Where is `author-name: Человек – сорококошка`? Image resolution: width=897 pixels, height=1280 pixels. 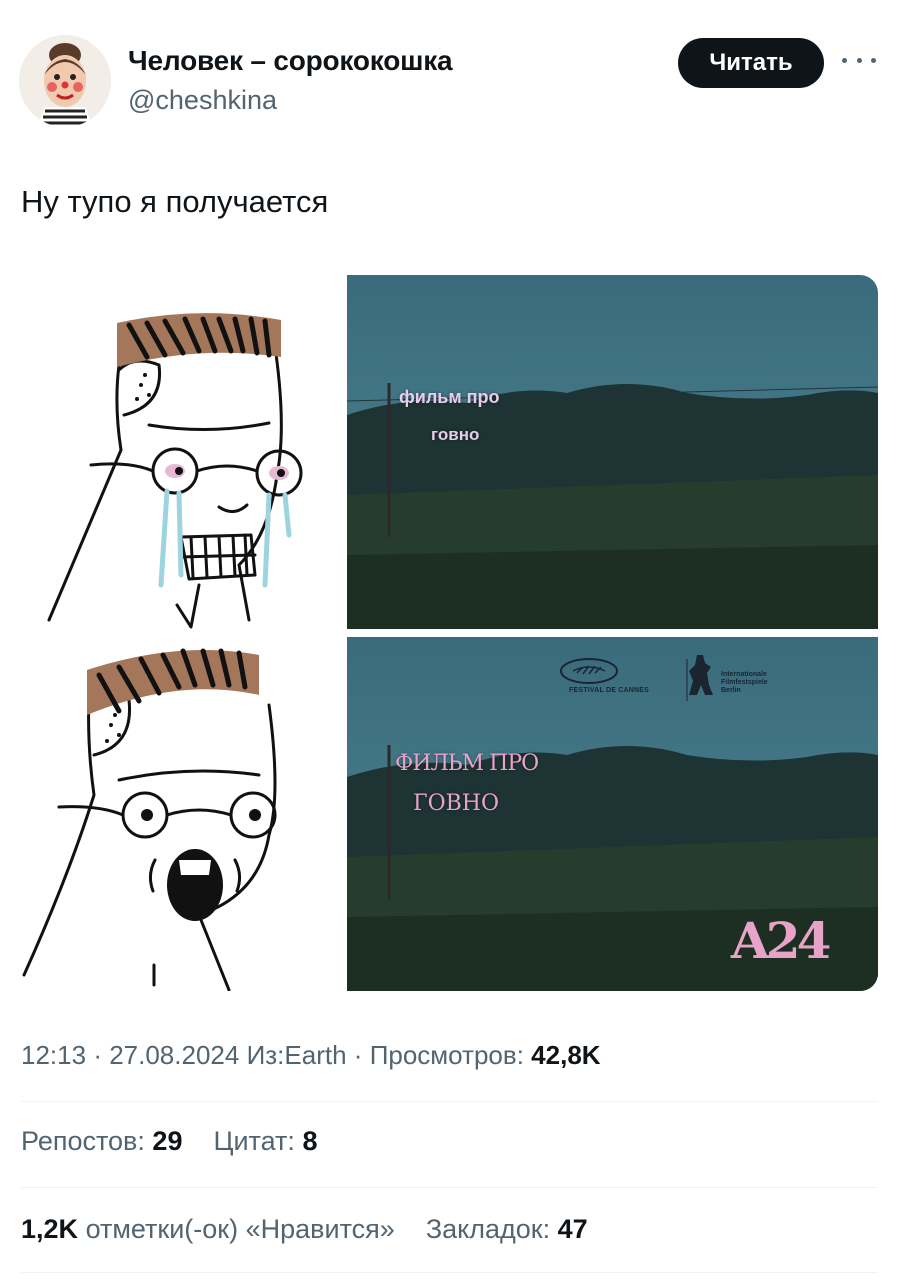 author-name: Человек – сорококошка is located at coordinates (290, 61).